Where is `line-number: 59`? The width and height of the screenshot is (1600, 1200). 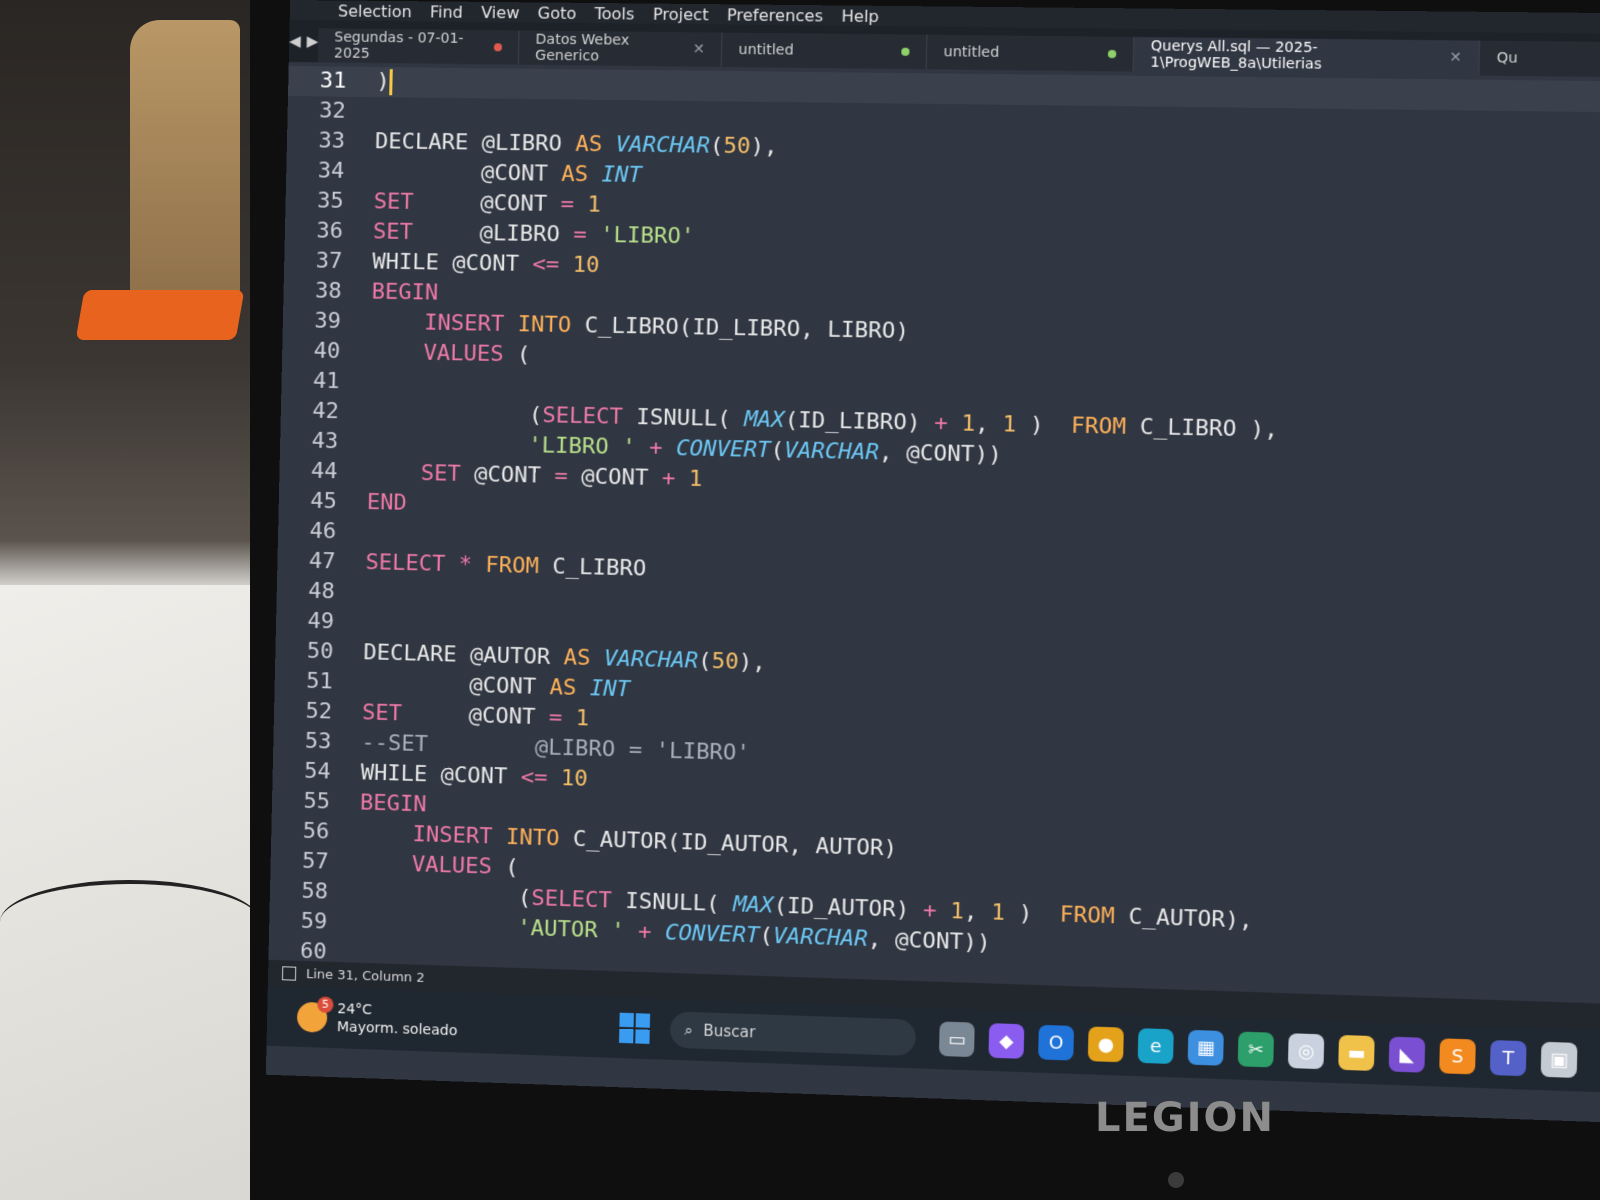
line-number: 59 is located at coordinates (314, 921).